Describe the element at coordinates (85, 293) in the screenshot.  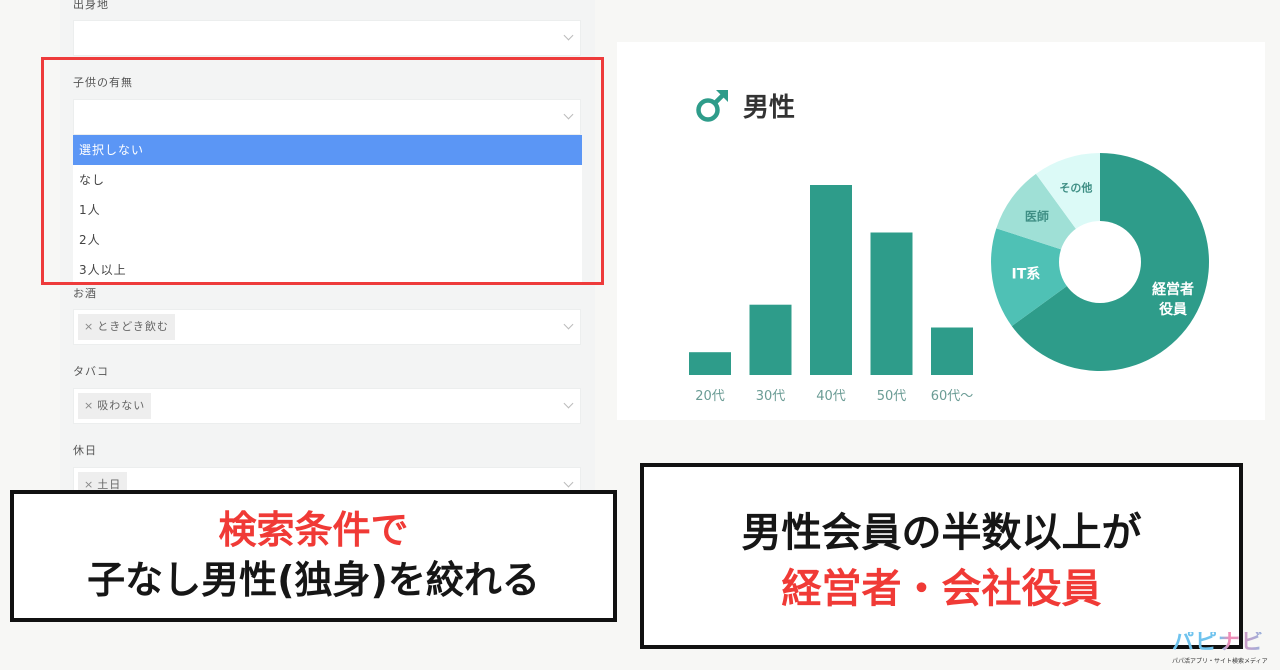
I see `field-label-alcohol: お酒` at that location.